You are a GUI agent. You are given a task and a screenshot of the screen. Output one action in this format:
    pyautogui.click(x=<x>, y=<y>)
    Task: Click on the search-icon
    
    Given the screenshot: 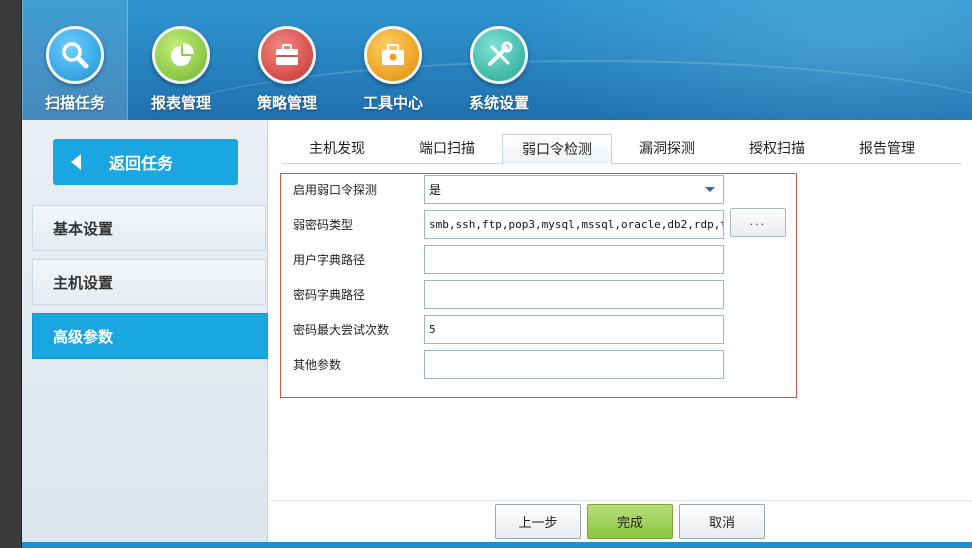 What is the action you would take?
    pyautogui.click(x=75, y=55)
    